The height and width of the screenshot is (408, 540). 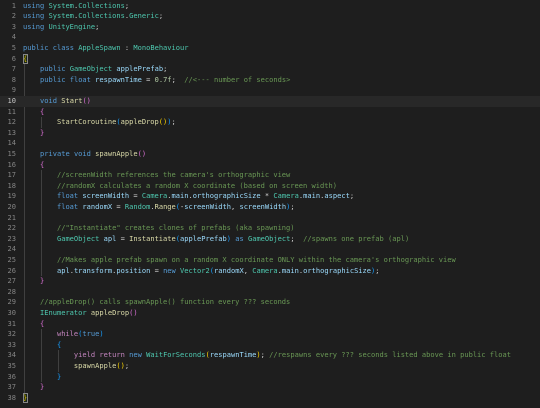 What do you see at coordinates (8, 324) in the screenshot?
I see `line-number: 31` at bounding box center [8, 324].